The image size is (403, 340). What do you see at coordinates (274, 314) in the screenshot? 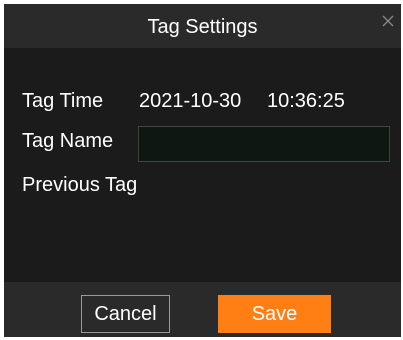
I see `save-button: Save` at bounding box center [274, 314].